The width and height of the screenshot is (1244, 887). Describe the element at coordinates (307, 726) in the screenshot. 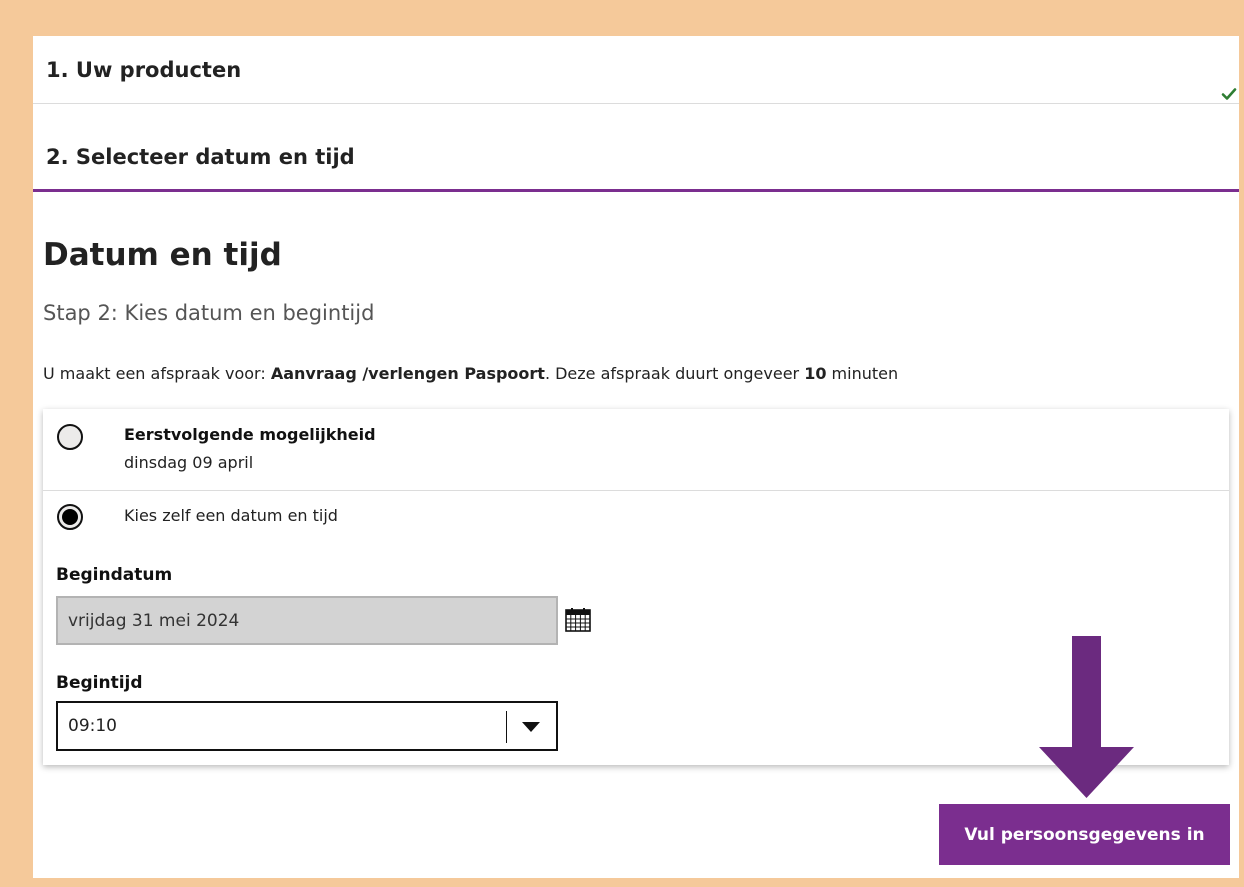

I see `start-time-select: 09:10` at that location.